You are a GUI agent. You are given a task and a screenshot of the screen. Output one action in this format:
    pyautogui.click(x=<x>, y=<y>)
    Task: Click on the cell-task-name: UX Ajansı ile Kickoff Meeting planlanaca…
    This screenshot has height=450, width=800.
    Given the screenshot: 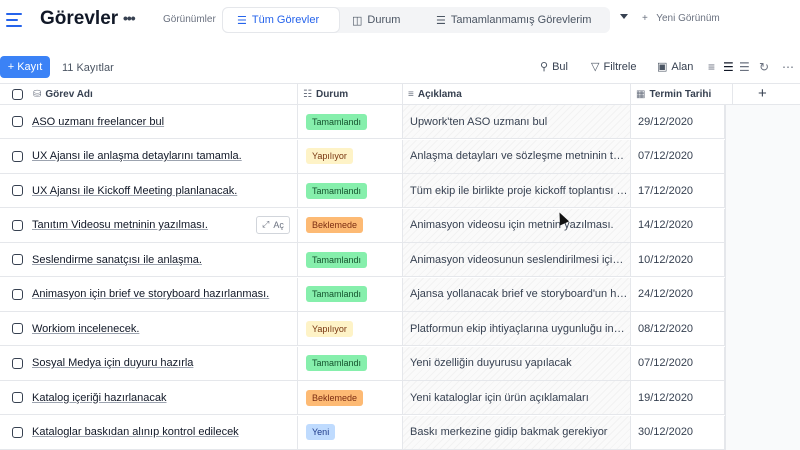 What is the action you would take?
    pyautogui.click(x=149, y=190)
    